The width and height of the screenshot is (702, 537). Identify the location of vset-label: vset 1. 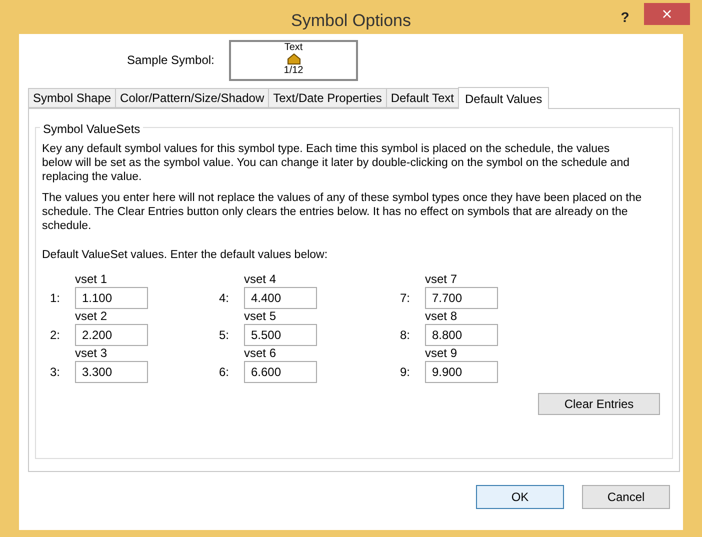
(91, 280).